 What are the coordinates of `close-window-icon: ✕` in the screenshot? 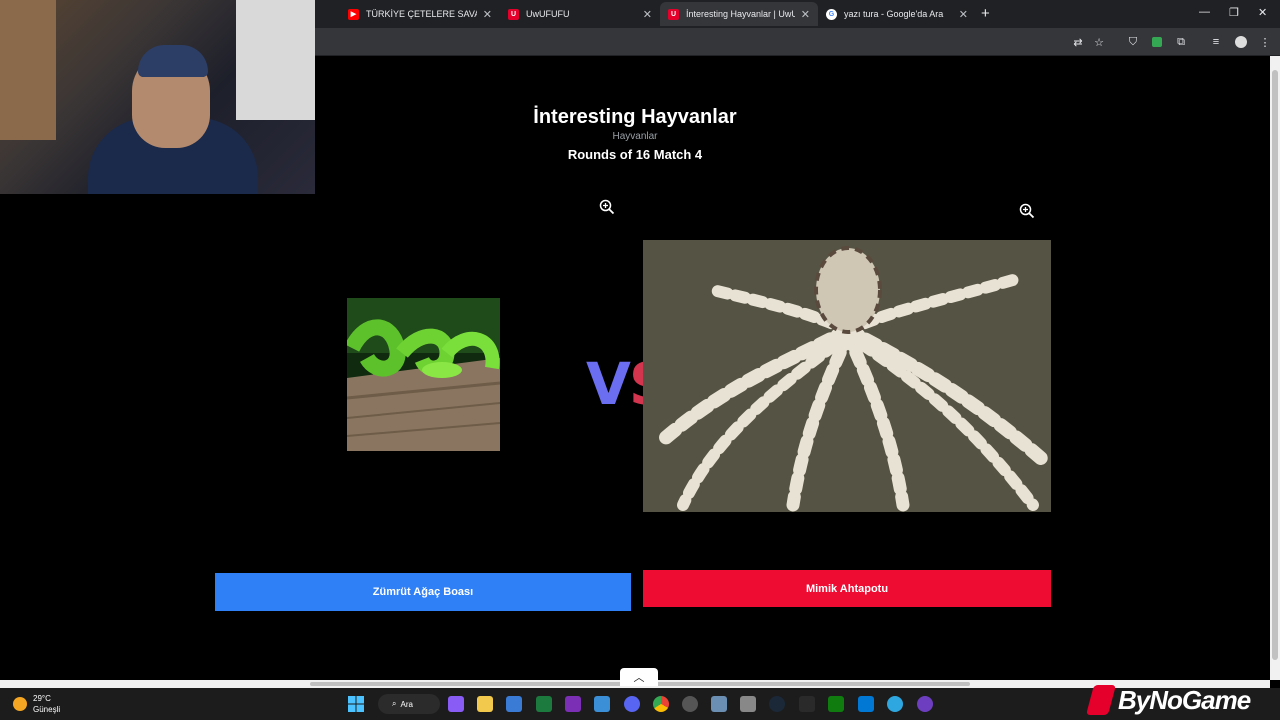 It's located at (1262, 12).